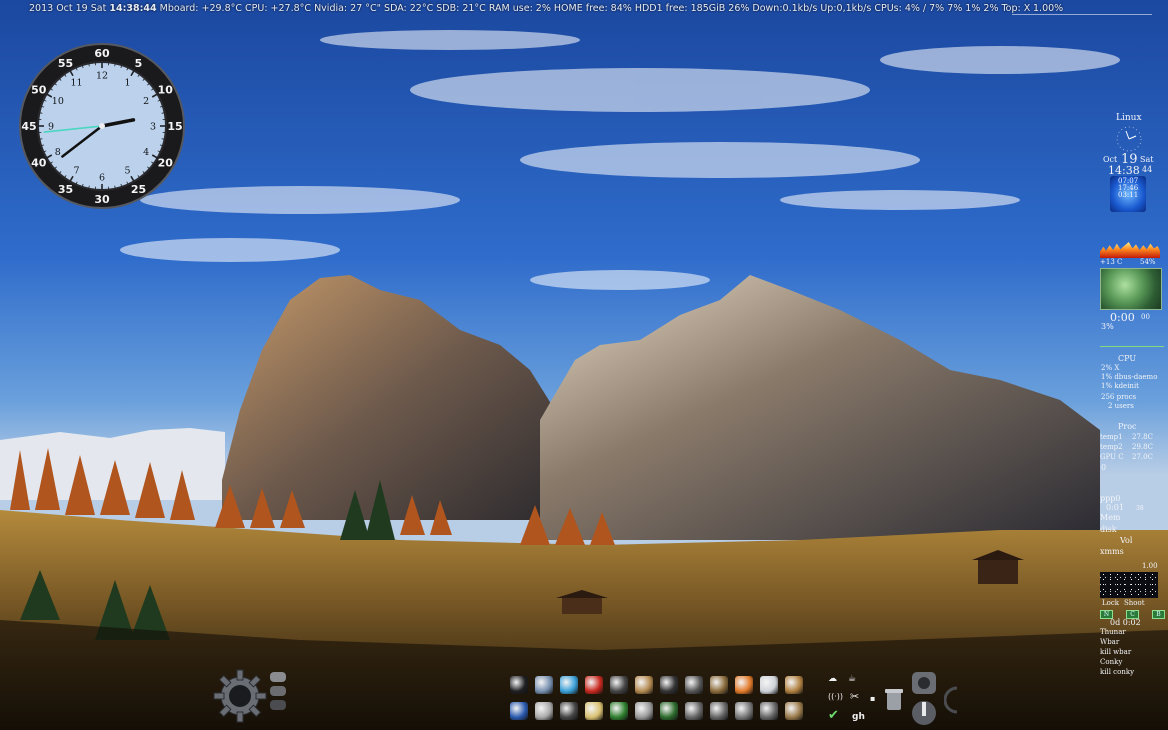 The image size is (1168, 730). I want to click on conky-cpu-label: CPU, so click(1127, 358).